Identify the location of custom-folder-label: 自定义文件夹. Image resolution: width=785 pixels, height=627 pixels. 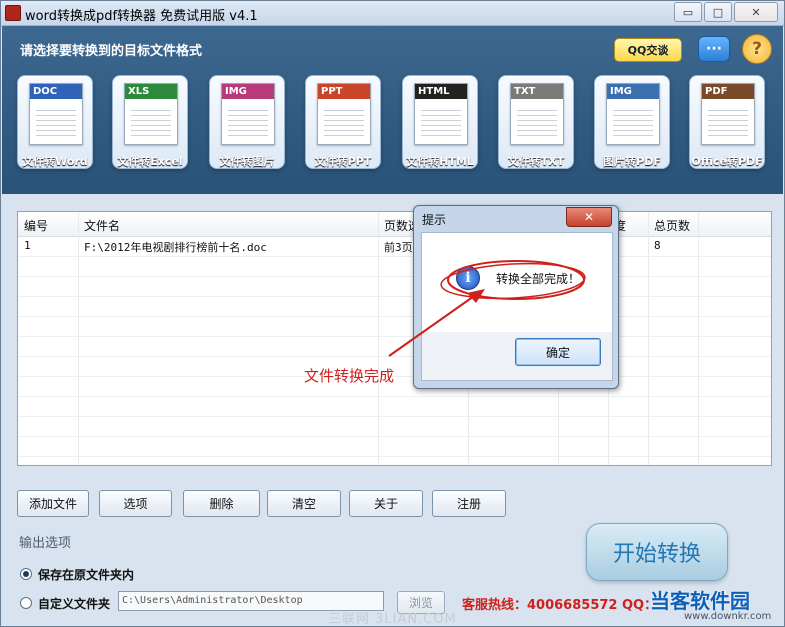
(74, 603).